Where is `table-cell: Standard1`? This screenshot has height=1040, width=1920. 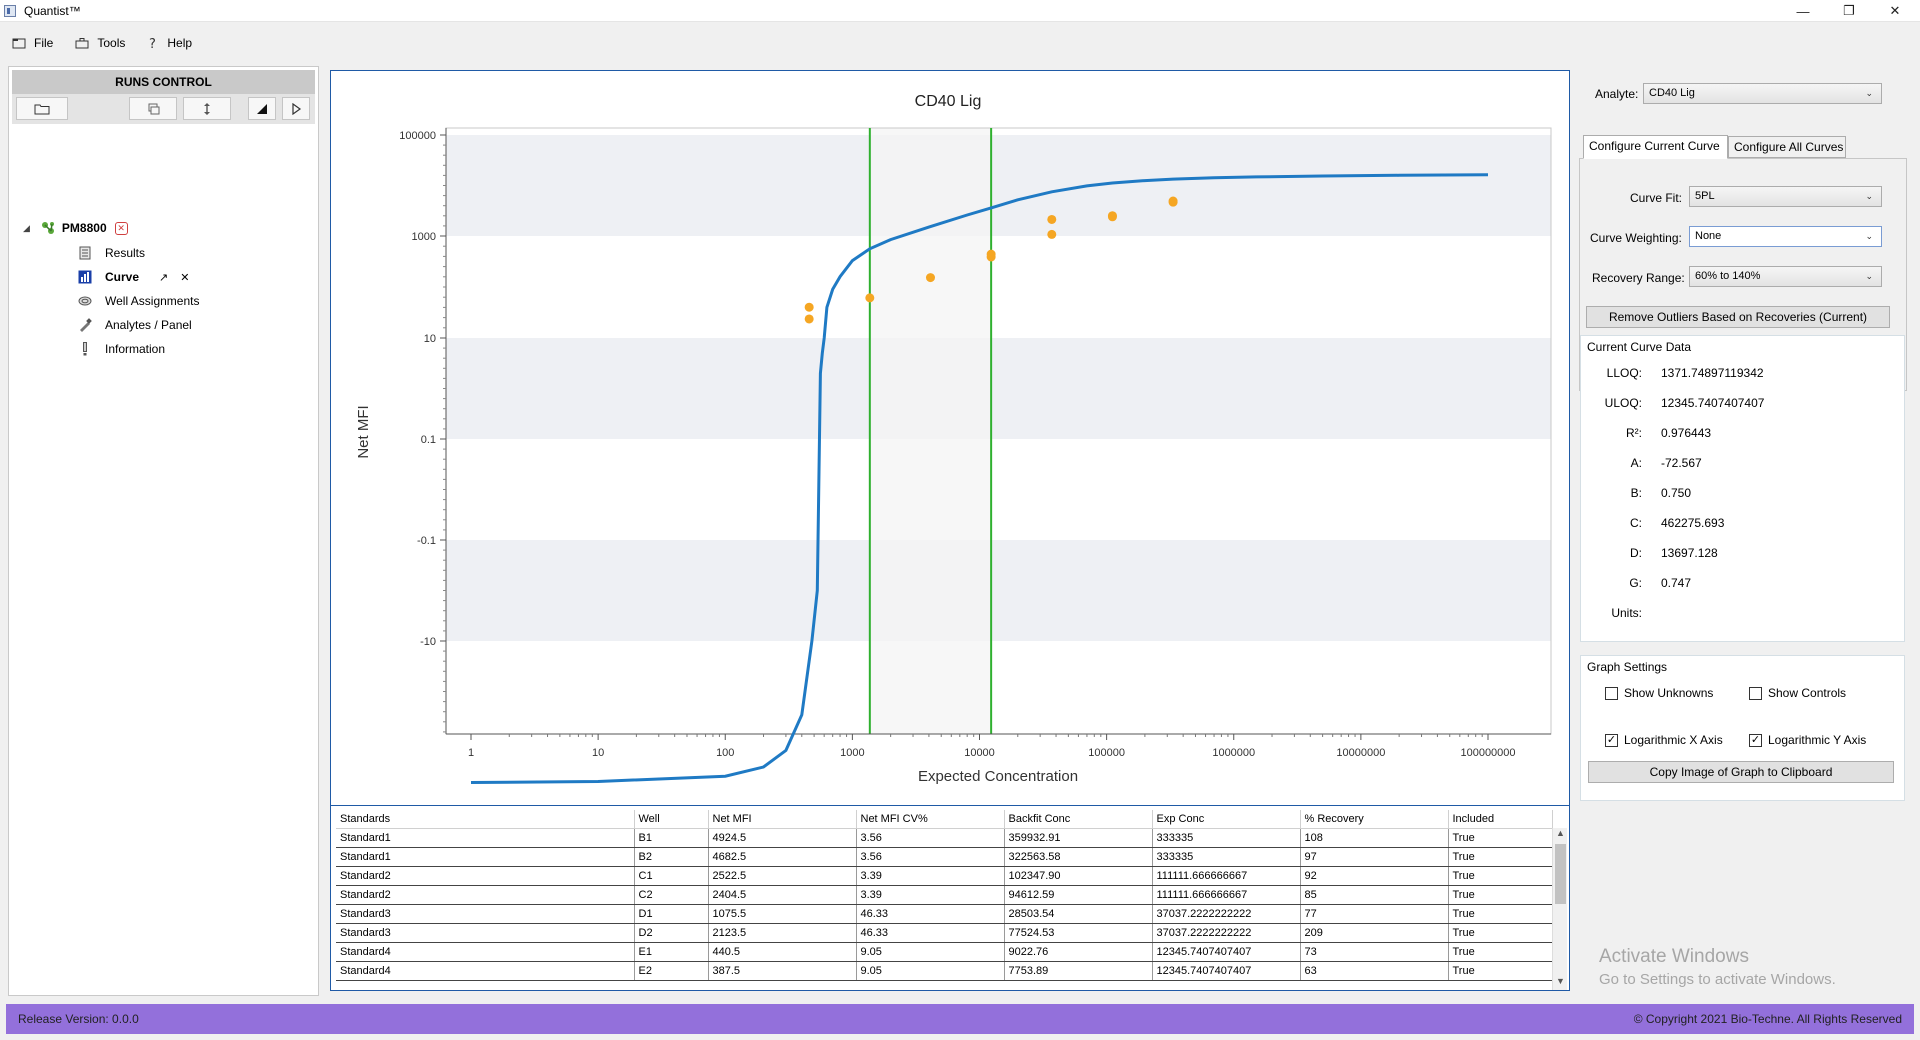 table-cell: Standard1 is located at coordinates (485, 857).